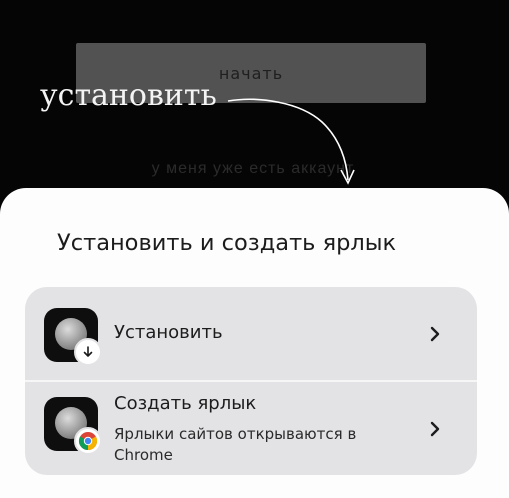 The image size is (509, 498). I want to click on annotation-arrow-icon, so click(291, 141).